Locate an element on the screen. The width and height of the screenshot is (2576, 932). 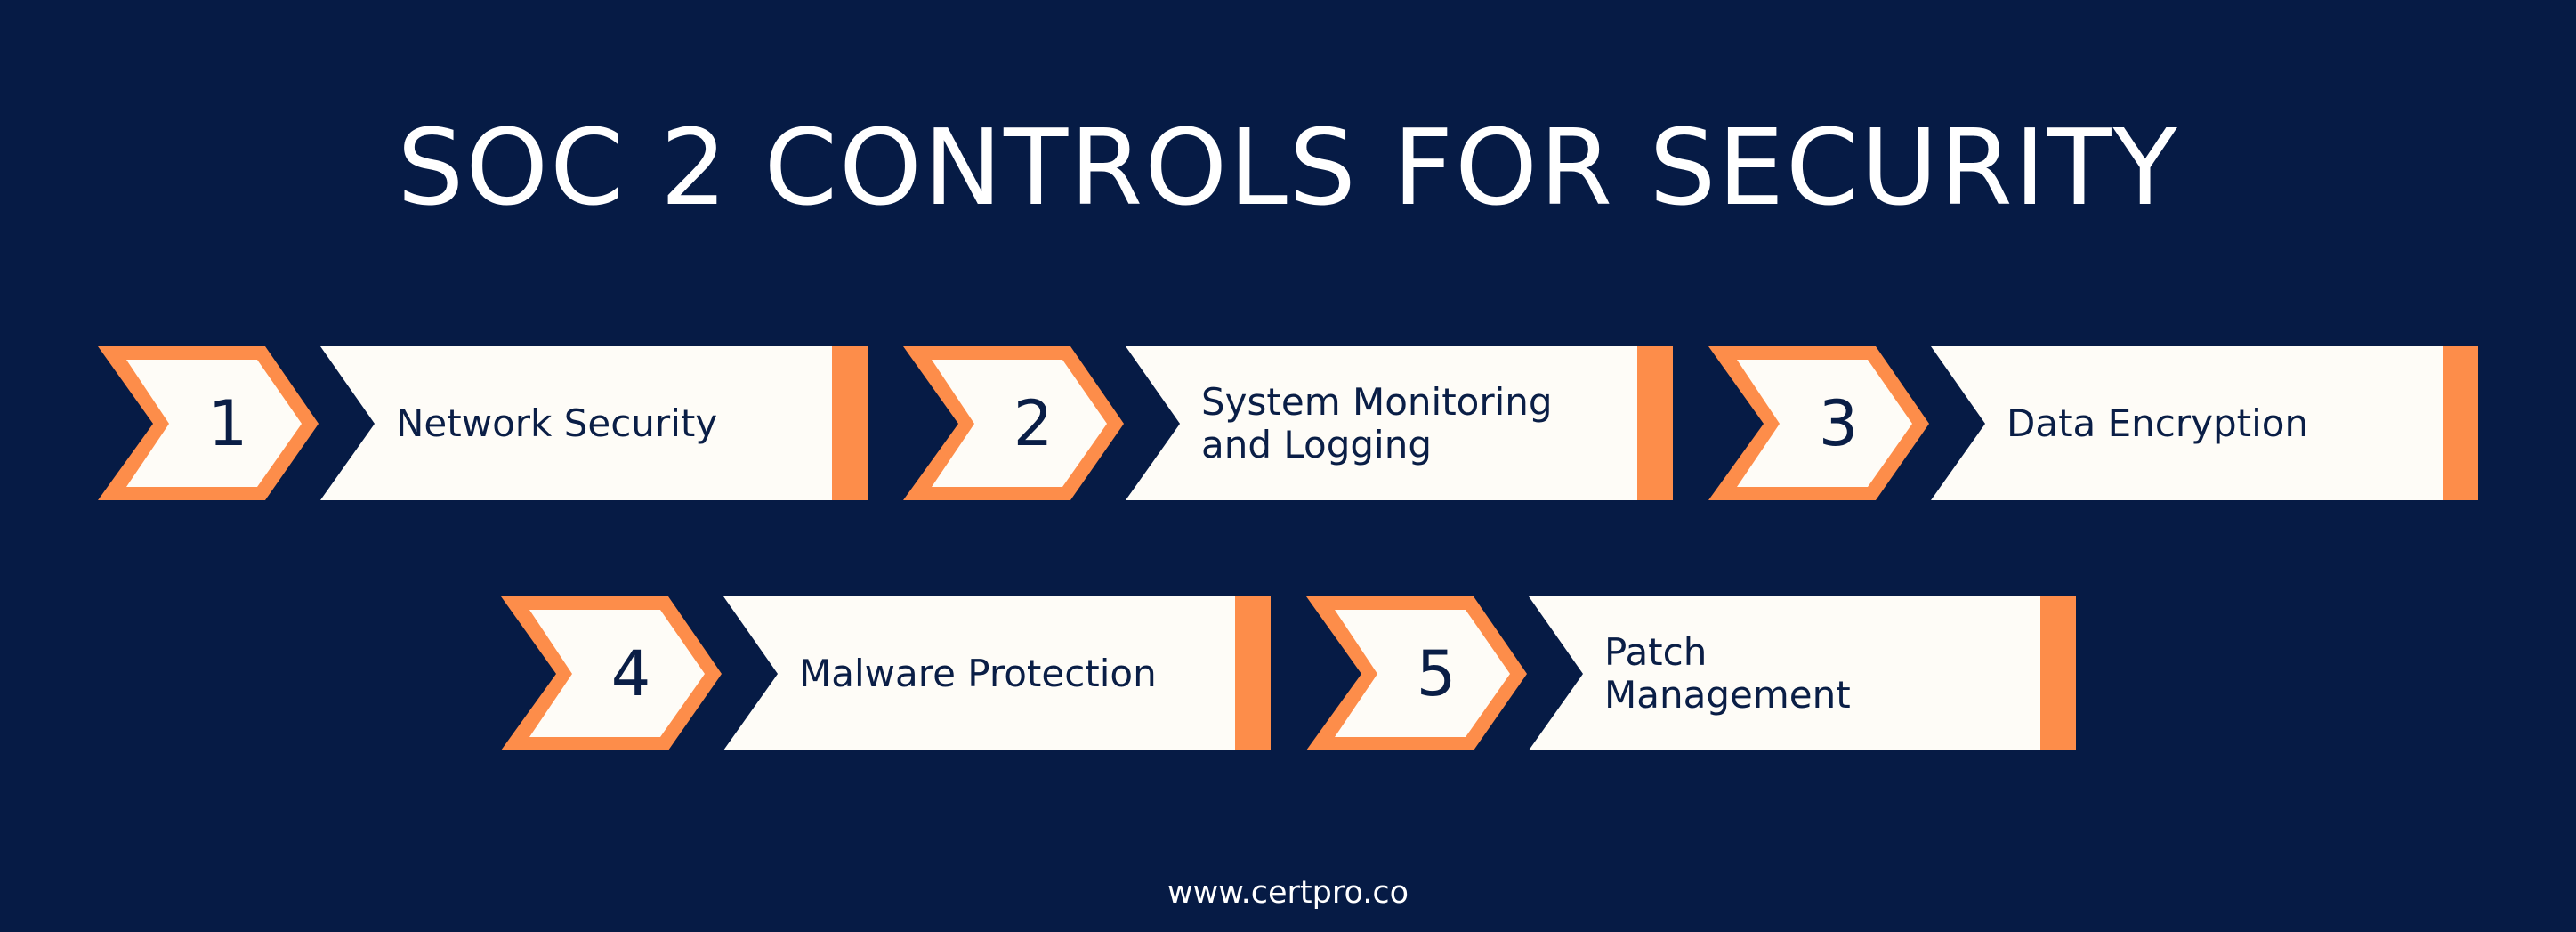
step-number: 2 is located at coordinates (1033, 423).